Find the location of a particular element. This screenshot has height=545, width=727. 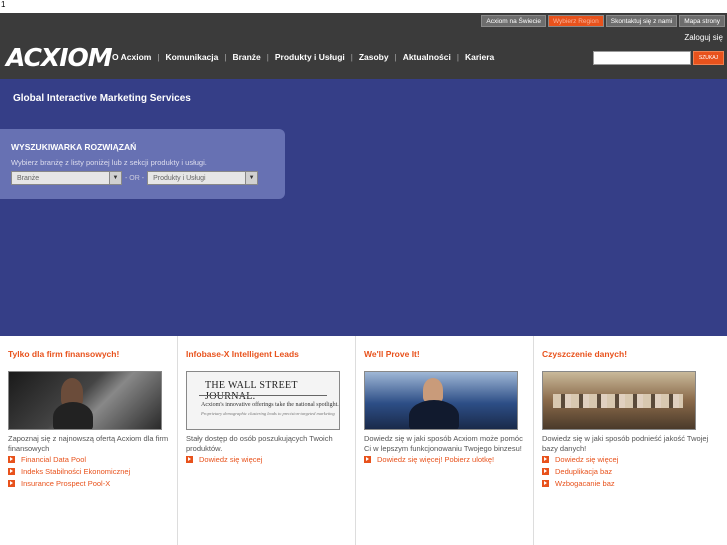

search-input is located at coordinates (642, 58).